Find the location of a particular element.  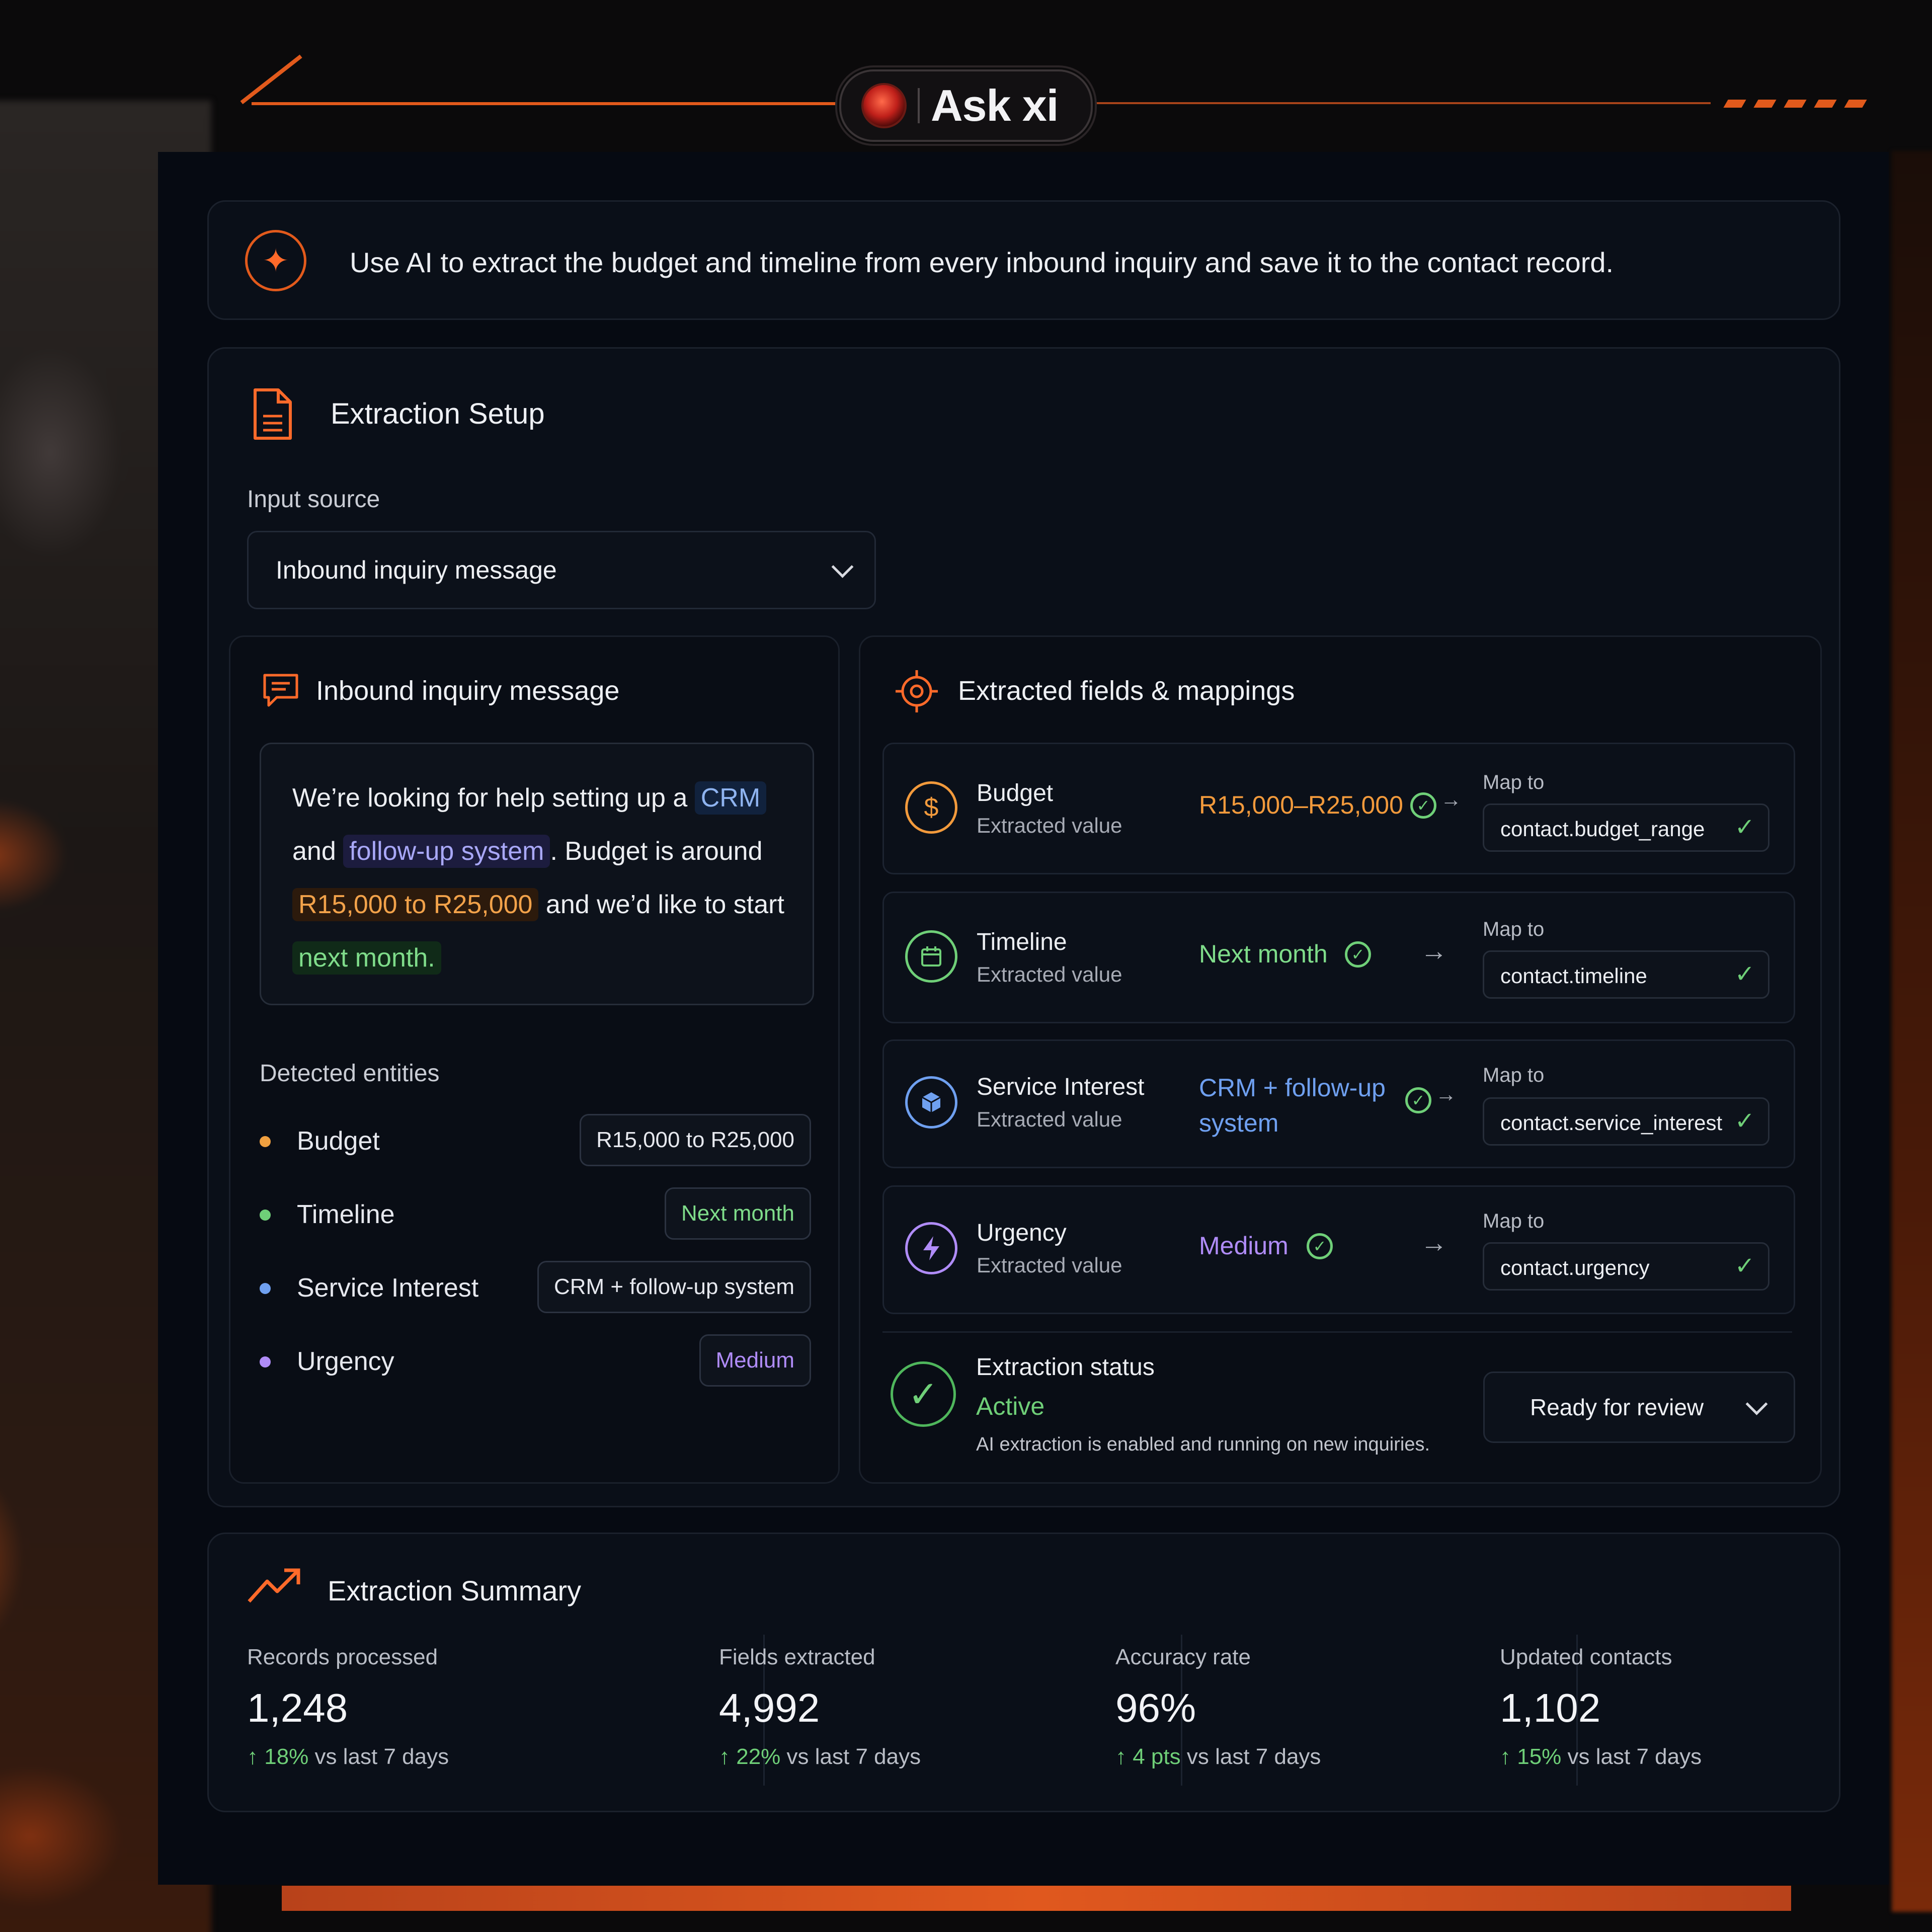

review-status-value: Ready for review is located at coordinates (1617, 1407).